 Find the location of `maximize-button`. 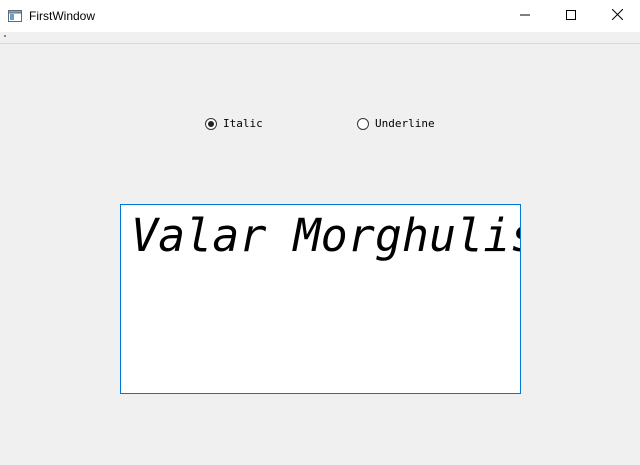

maximize-button is located at coordinates (571, 16).